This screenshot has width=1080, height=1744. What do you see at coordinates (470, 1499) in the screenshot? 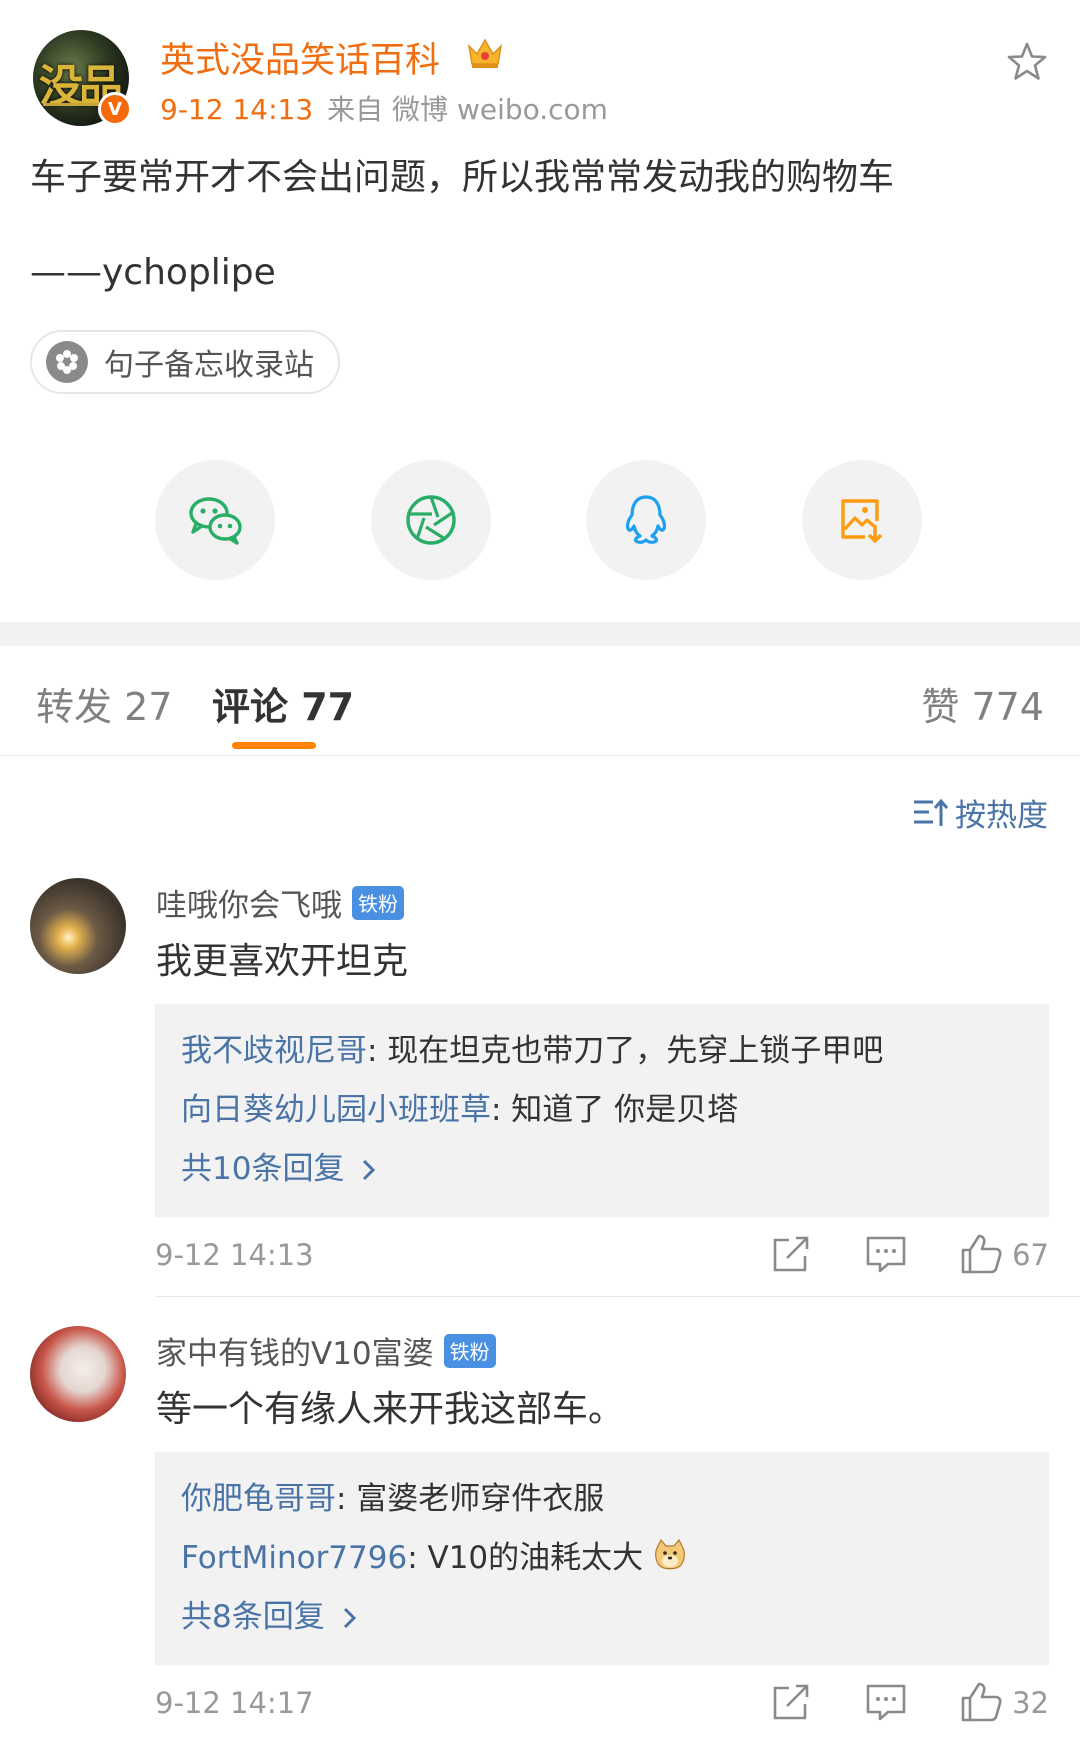
I see `reply-text: : 富婆老师穿件衣服` at bounding box center [470, 1499].